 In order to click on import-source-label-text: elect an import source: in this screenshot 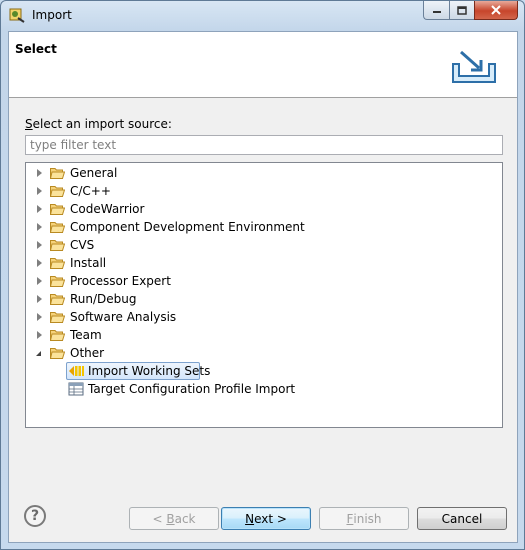, I will do `click(102, 124)`.